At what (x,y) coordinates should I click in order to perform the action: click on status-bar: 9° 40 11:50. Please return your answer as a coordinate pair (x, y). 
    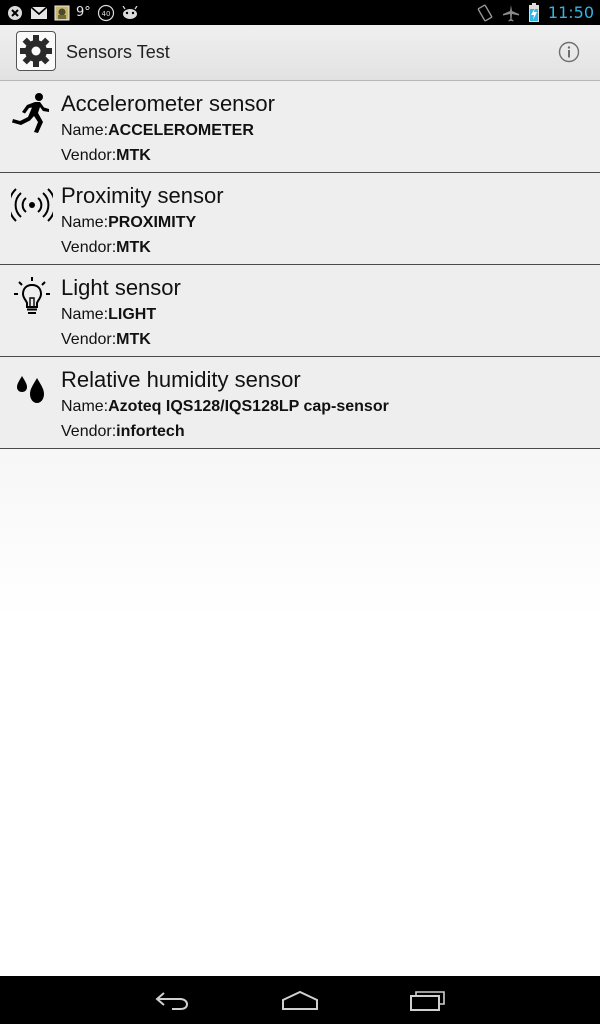
    Looking at the image, I should click on (300, 12).